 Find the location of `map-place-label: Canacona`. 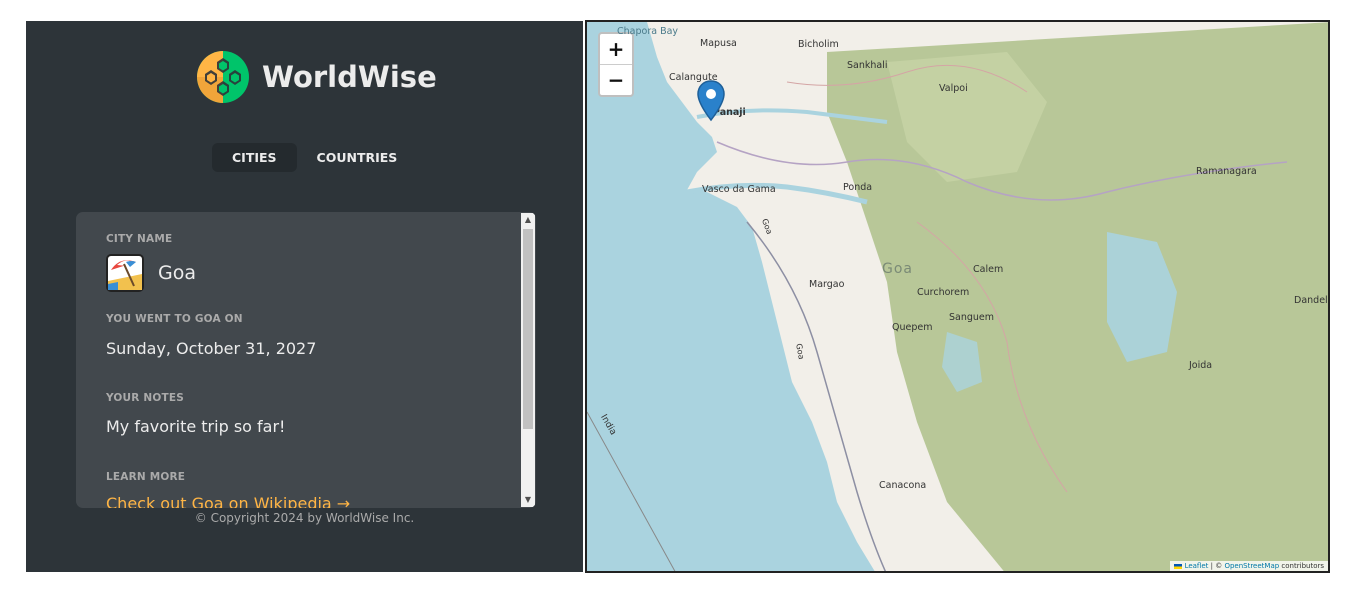

map-place-label: Canacona is located at coordinates (903, 485).